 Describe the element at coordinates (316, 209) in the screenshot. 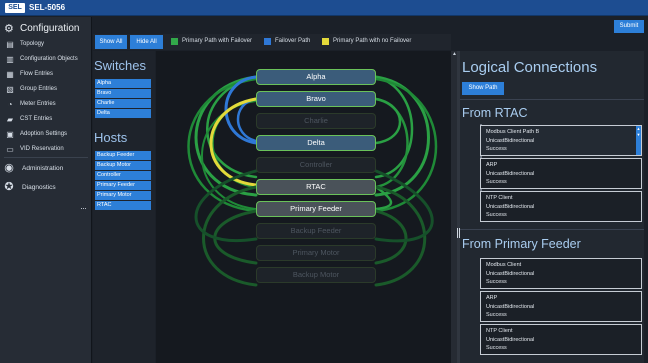

I see `node-primary-feeder: Primary Feeder` at that location.